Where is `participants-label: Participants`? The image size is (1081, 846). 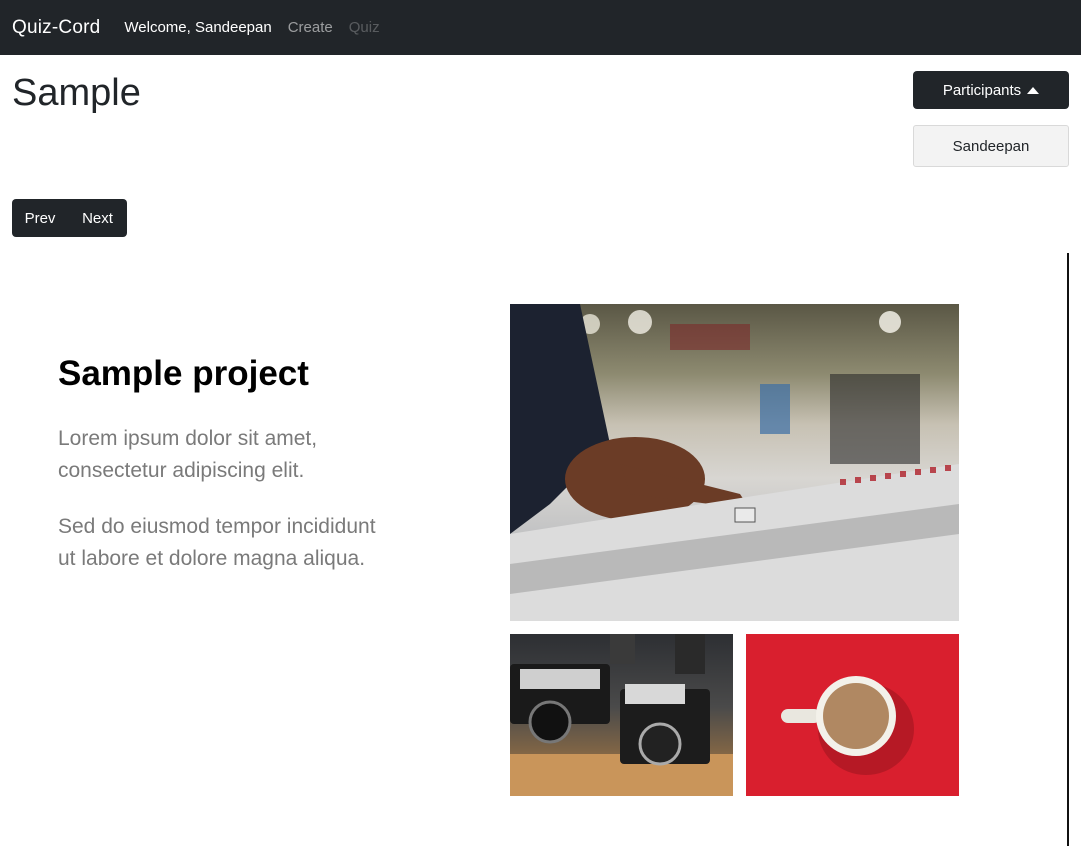 participants-label: Participants is located at coordinates (982, 90).